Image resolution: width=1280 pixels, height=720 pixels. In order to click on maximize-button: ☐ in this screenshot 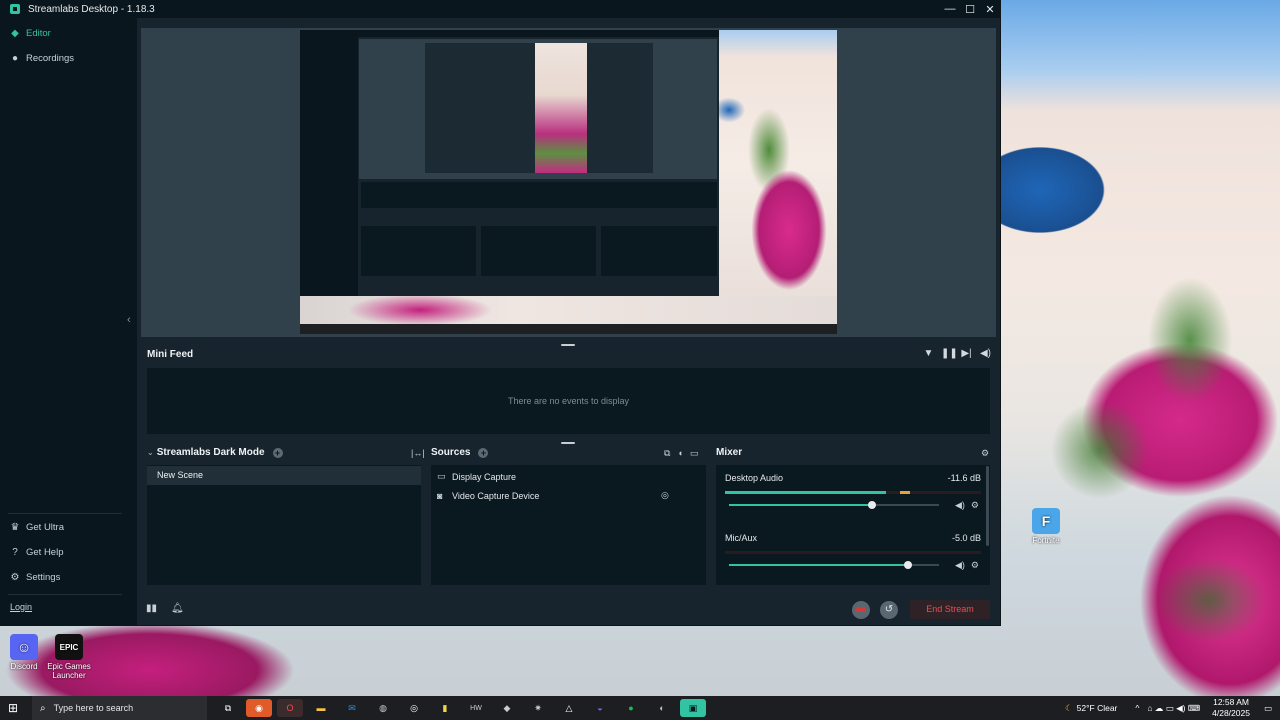, I will do `click(970, 9)`.